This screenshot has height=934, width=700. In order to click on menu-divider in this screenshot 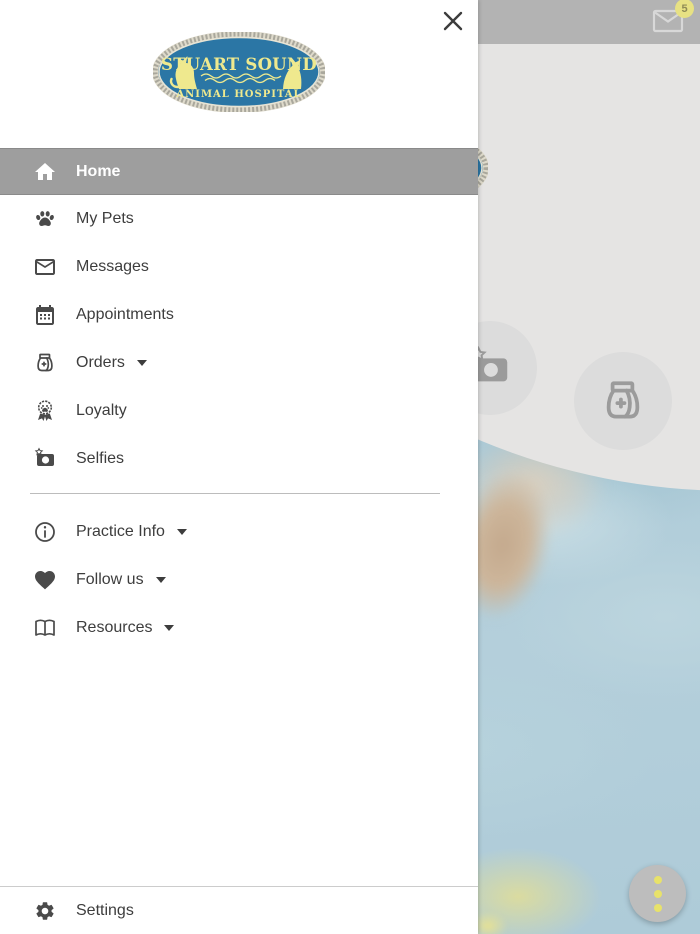, I will do `click(235, 493)`.